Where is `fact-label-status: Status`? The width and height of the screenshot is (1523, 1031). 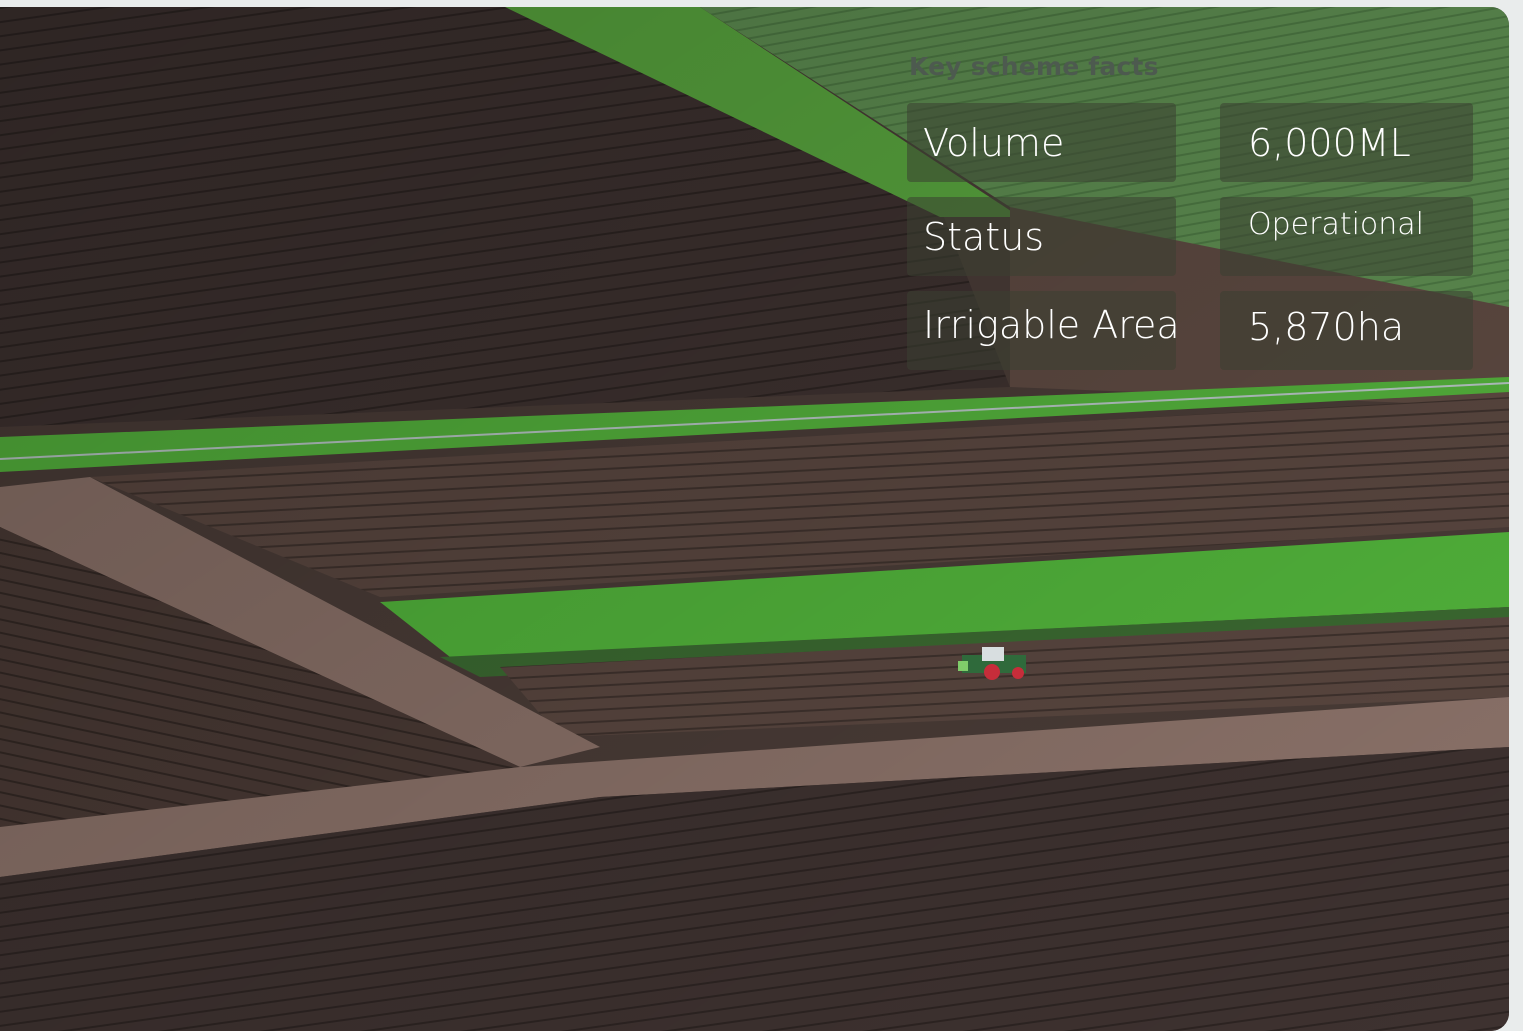 fact-label-status: Status is located at coordinates (1041, 236).